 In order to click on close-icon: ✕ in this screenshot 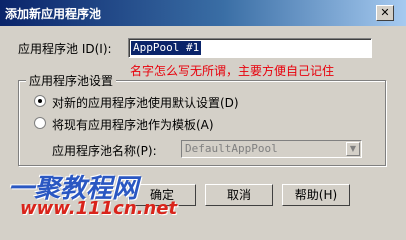, I will do `click(385, 12)`.